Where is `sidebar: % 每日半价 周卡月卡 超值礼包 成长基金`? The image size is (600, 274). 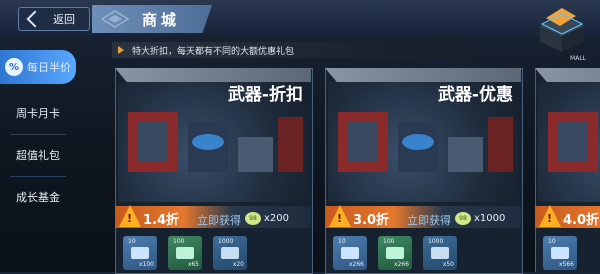
sidebar: % 每日半价 周卡月卡 超值礼包 成长基金 is located at coordinates (39, 156).